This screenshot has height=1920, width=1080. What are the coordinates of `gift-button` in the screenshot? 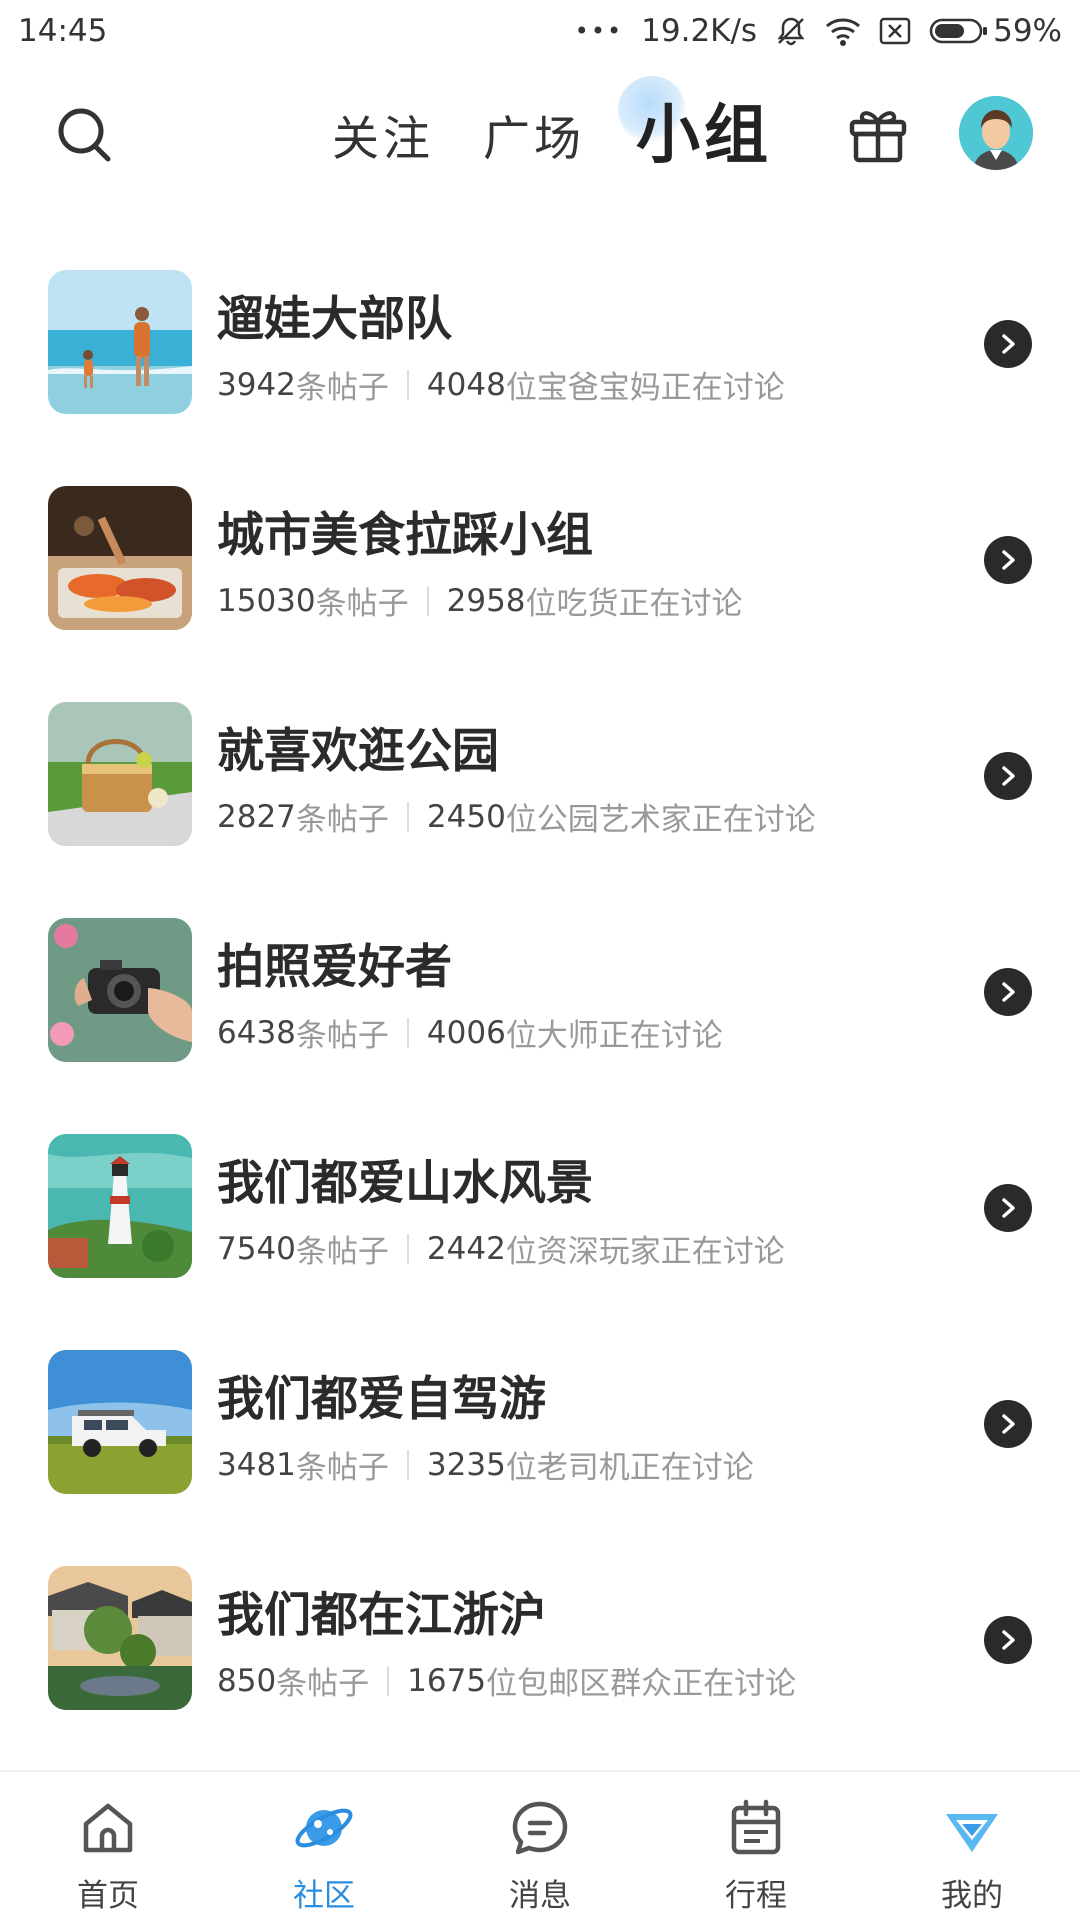 It's located at (878, 134).